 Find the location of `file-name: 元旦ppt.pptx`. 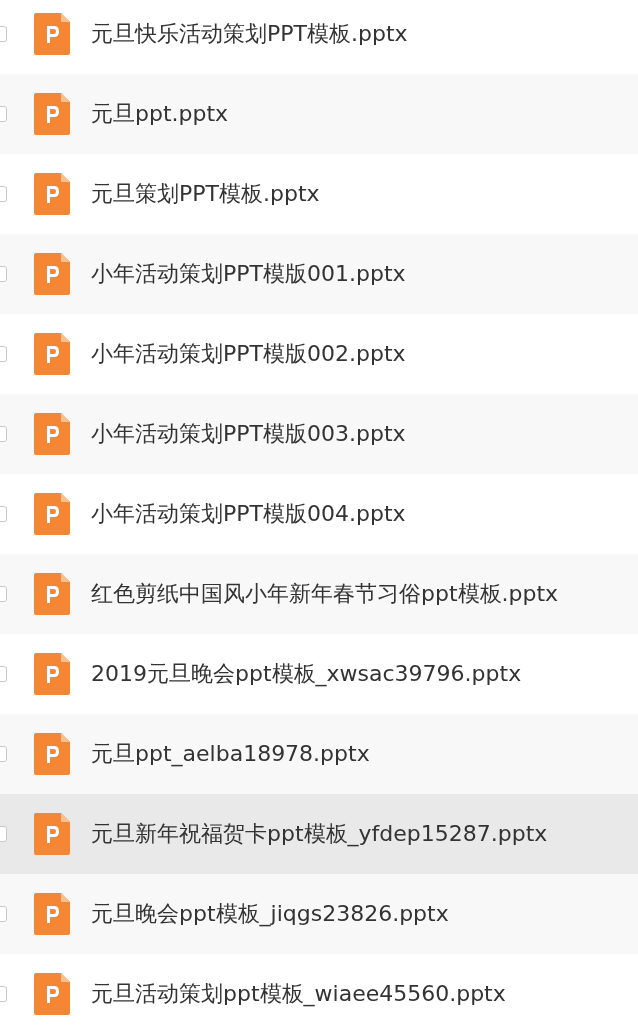

file-name: 元旦ppt.pptx is located at coordinates (160, 114).